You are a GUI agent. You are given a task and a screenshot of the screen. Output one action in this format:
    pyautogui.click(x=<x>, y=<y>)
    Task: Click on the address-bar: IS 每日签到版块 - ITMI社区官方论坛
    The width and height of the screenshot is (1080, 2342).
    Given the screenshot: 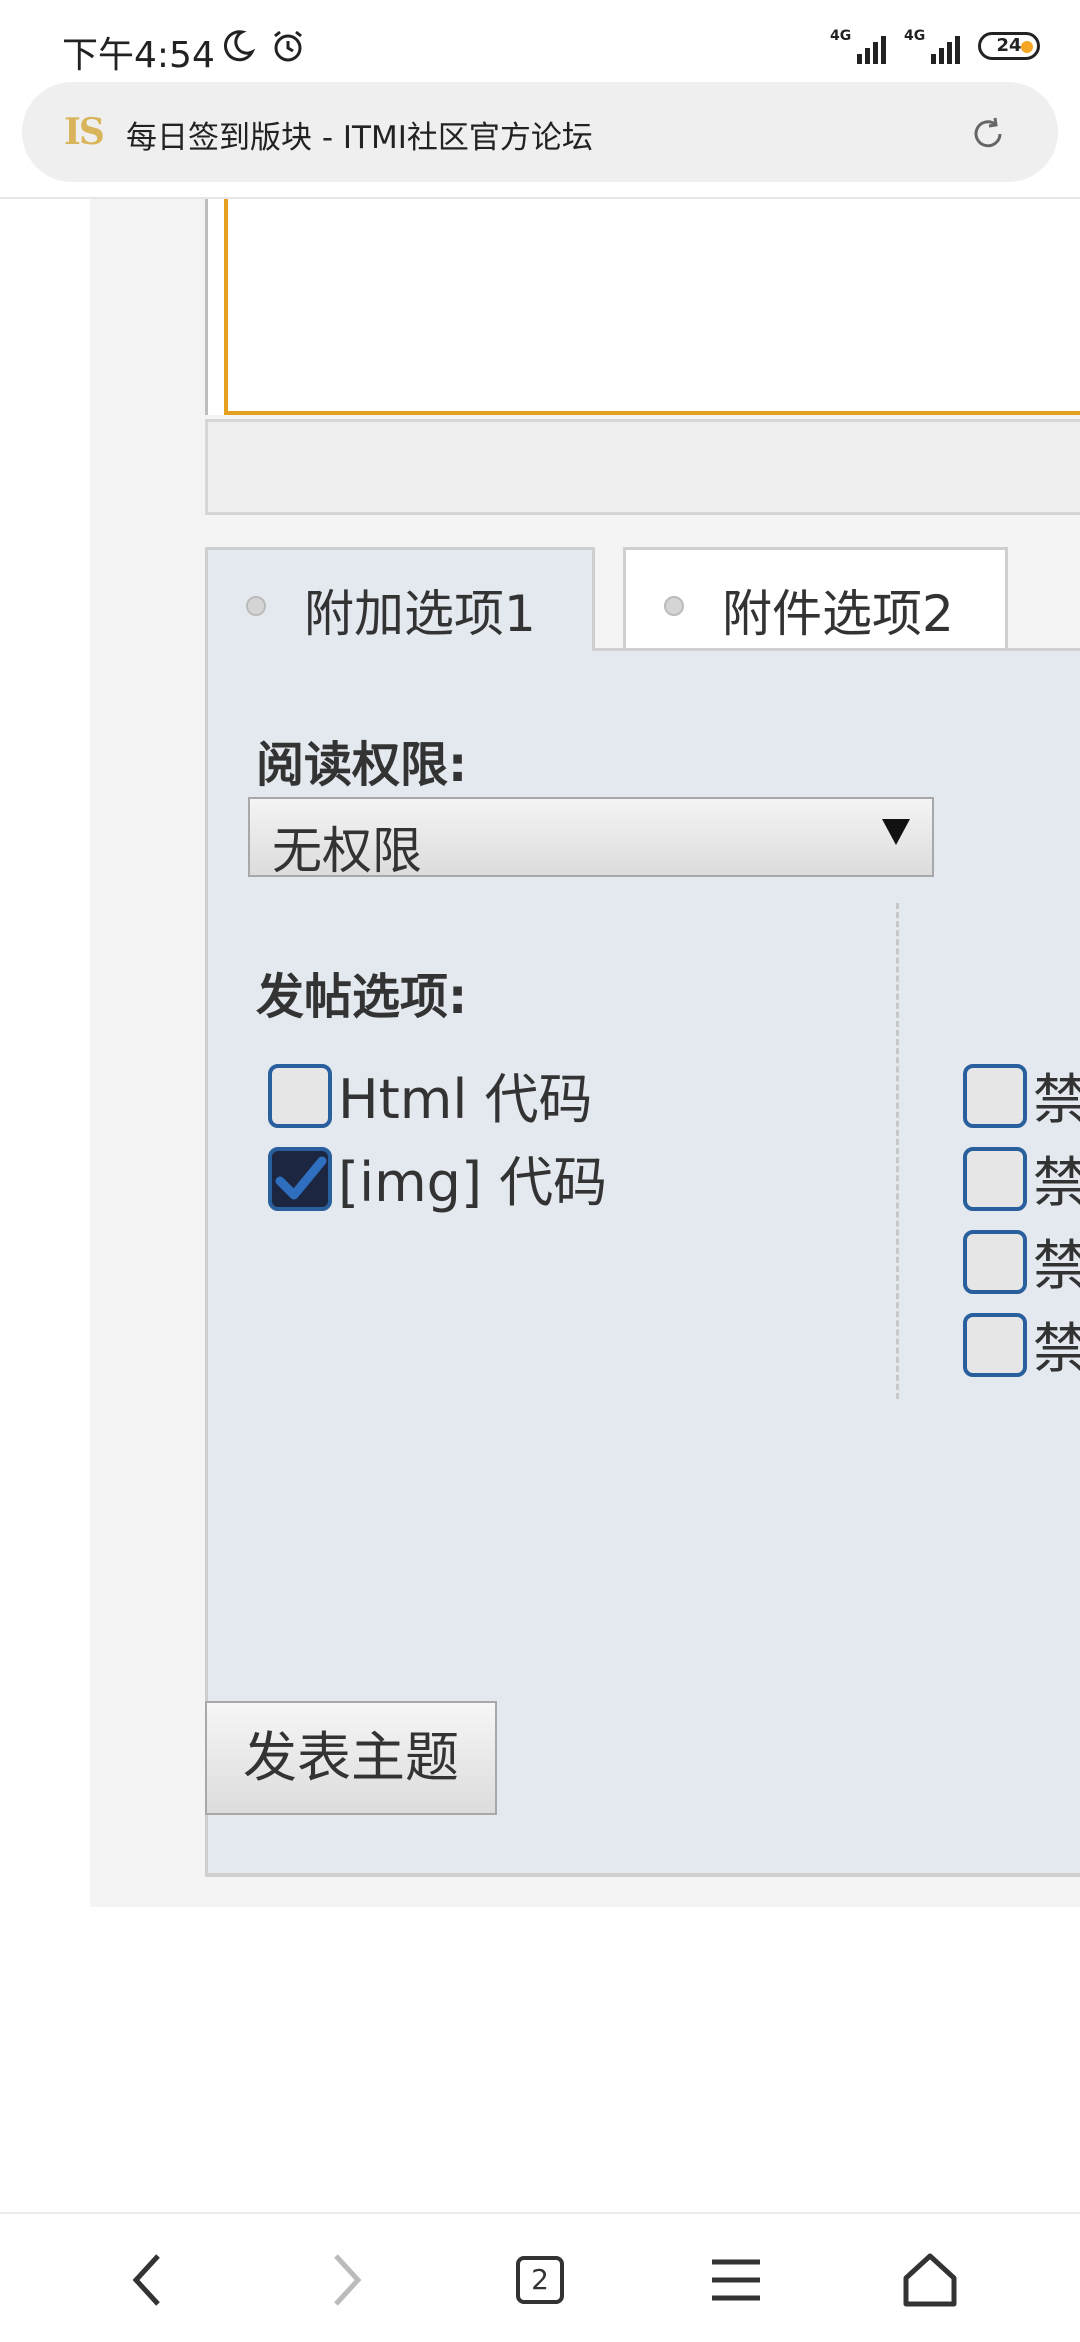 What is the action you would take?
    pyautogui.click(x=540, y=132)
    